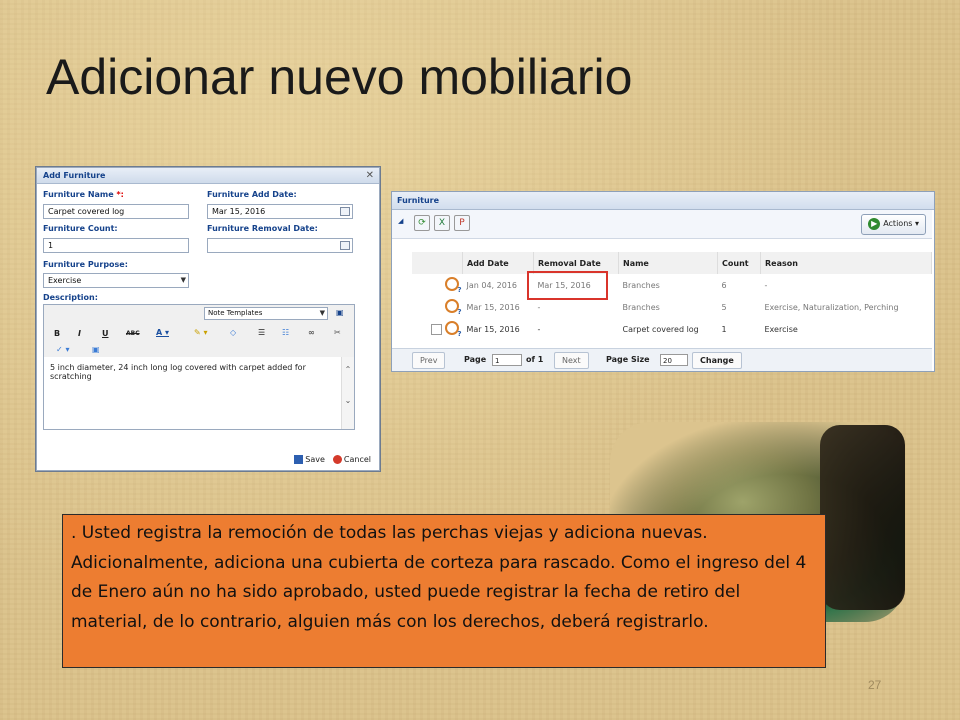 The height and width of the screenshot is (720, 960). What do you see at coordinates (261, 332) in the screenshot?
I see `bulleted-list-icon: ☰` at bounding box center [261, 332].